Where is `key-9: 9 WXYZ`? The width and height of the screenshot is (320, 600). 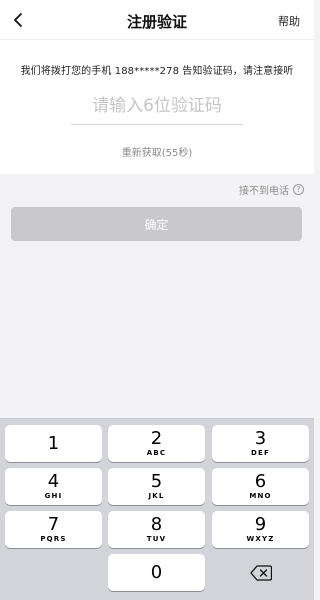
key-9: 9 WXYZ is located at coordinates (260, 529).